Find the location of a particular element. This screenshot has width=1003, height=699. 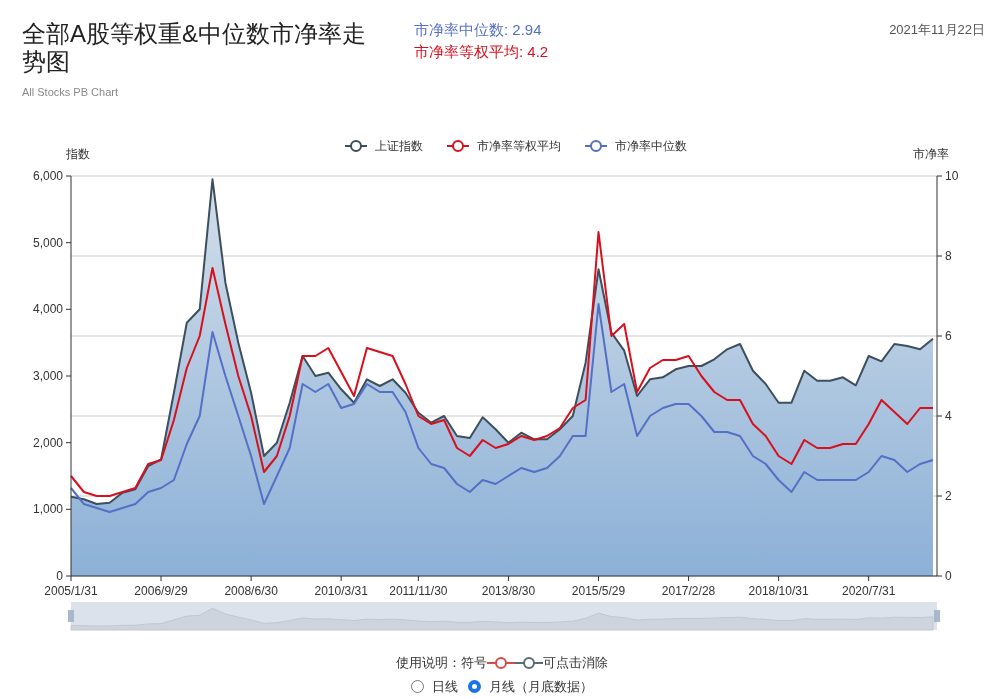

axis-title: 市净率 is located at coordinates (931, 154).